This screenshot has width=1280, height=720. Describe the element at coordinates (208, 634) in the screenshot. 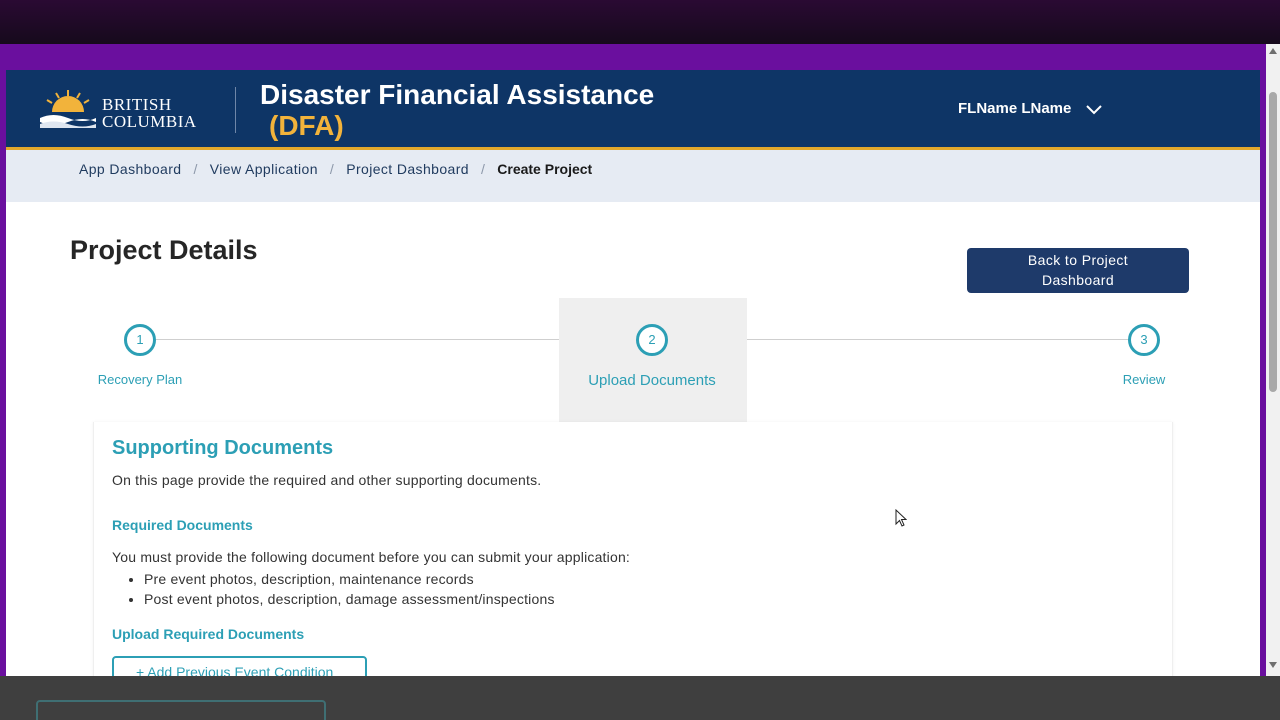

I see `upload-required-heading: Upload Required Documents` at that location.